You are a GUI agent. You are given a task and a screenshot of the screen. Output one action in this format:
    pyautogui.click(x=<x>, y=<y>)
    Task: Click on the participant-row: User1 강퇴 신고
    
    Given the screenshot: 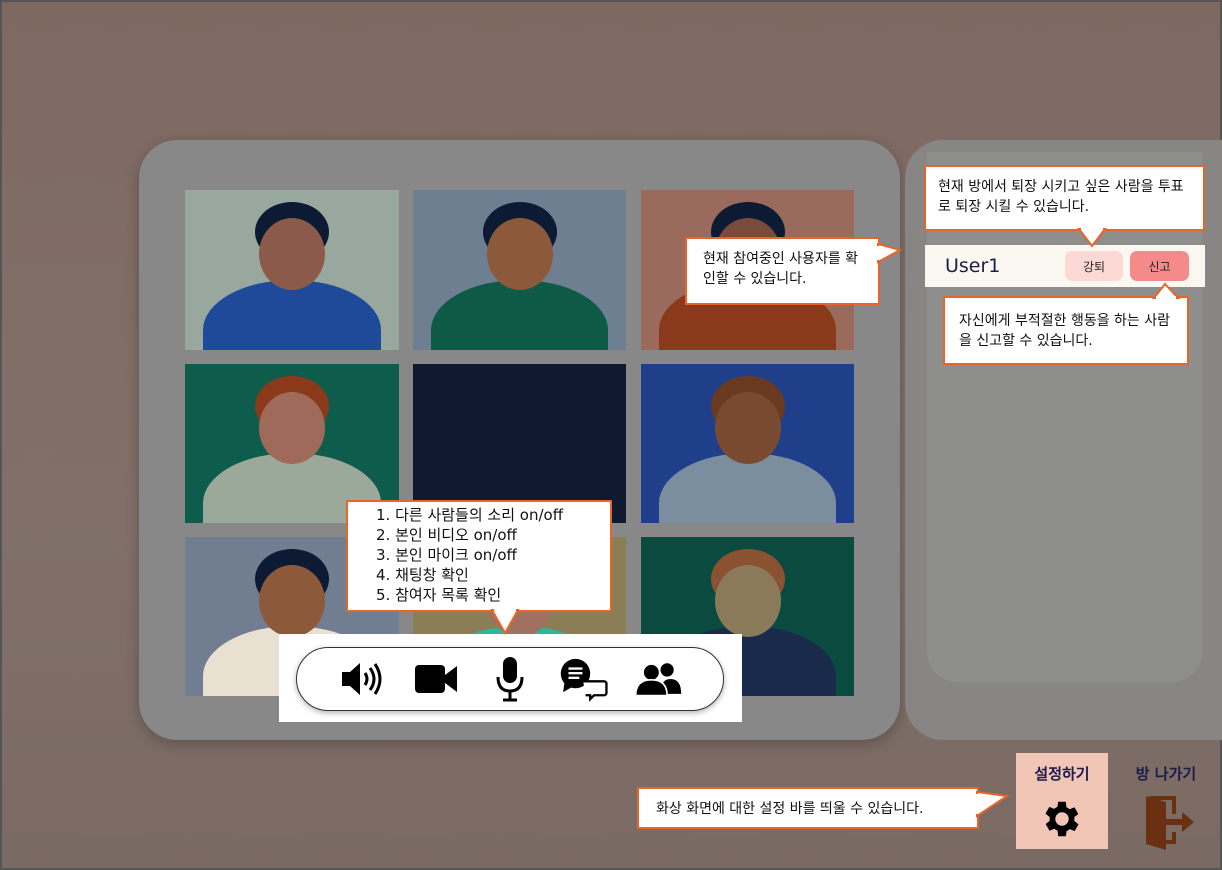 What is the action you would take?
    pyautogui.click(x=1065, y=266)
    